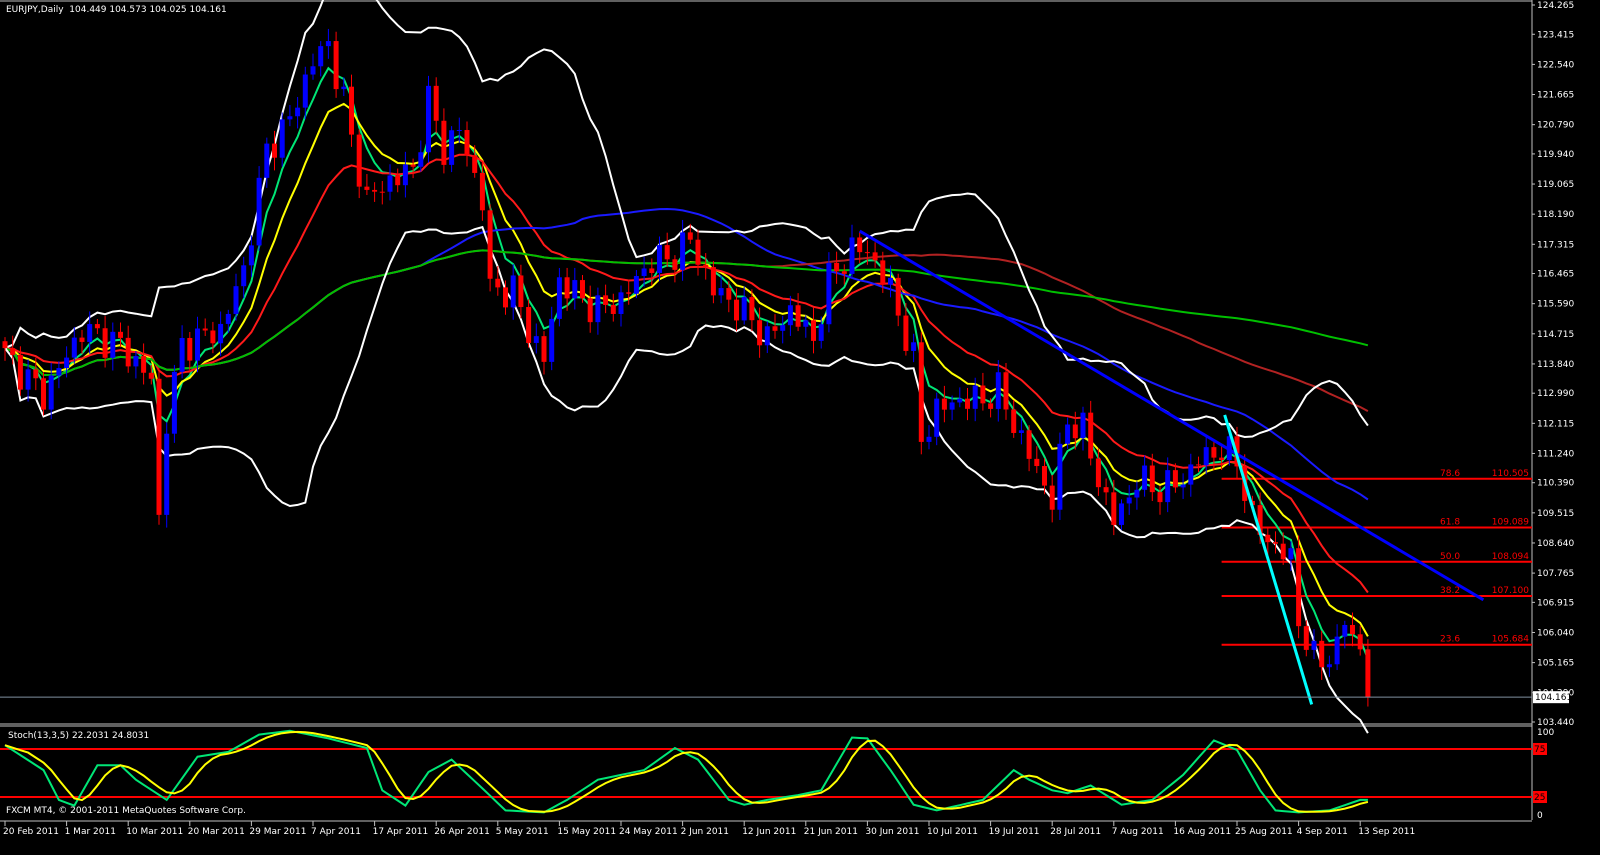  What do you see at coordinates (1555, 484) in the screenshot?
I see `price-tick-label: 110.390` at bounding box center [1555, 484].